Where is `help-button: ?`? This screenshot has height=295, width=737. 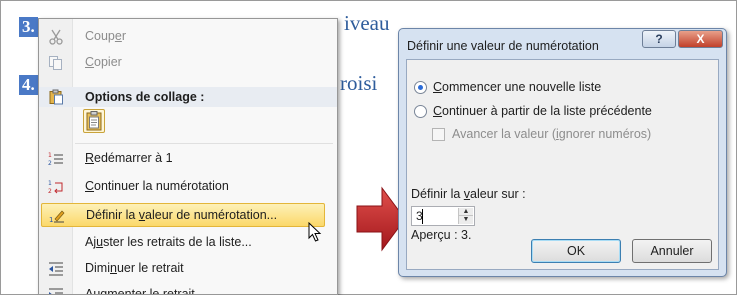 help-button: ? is located at coordinates (659, 39).